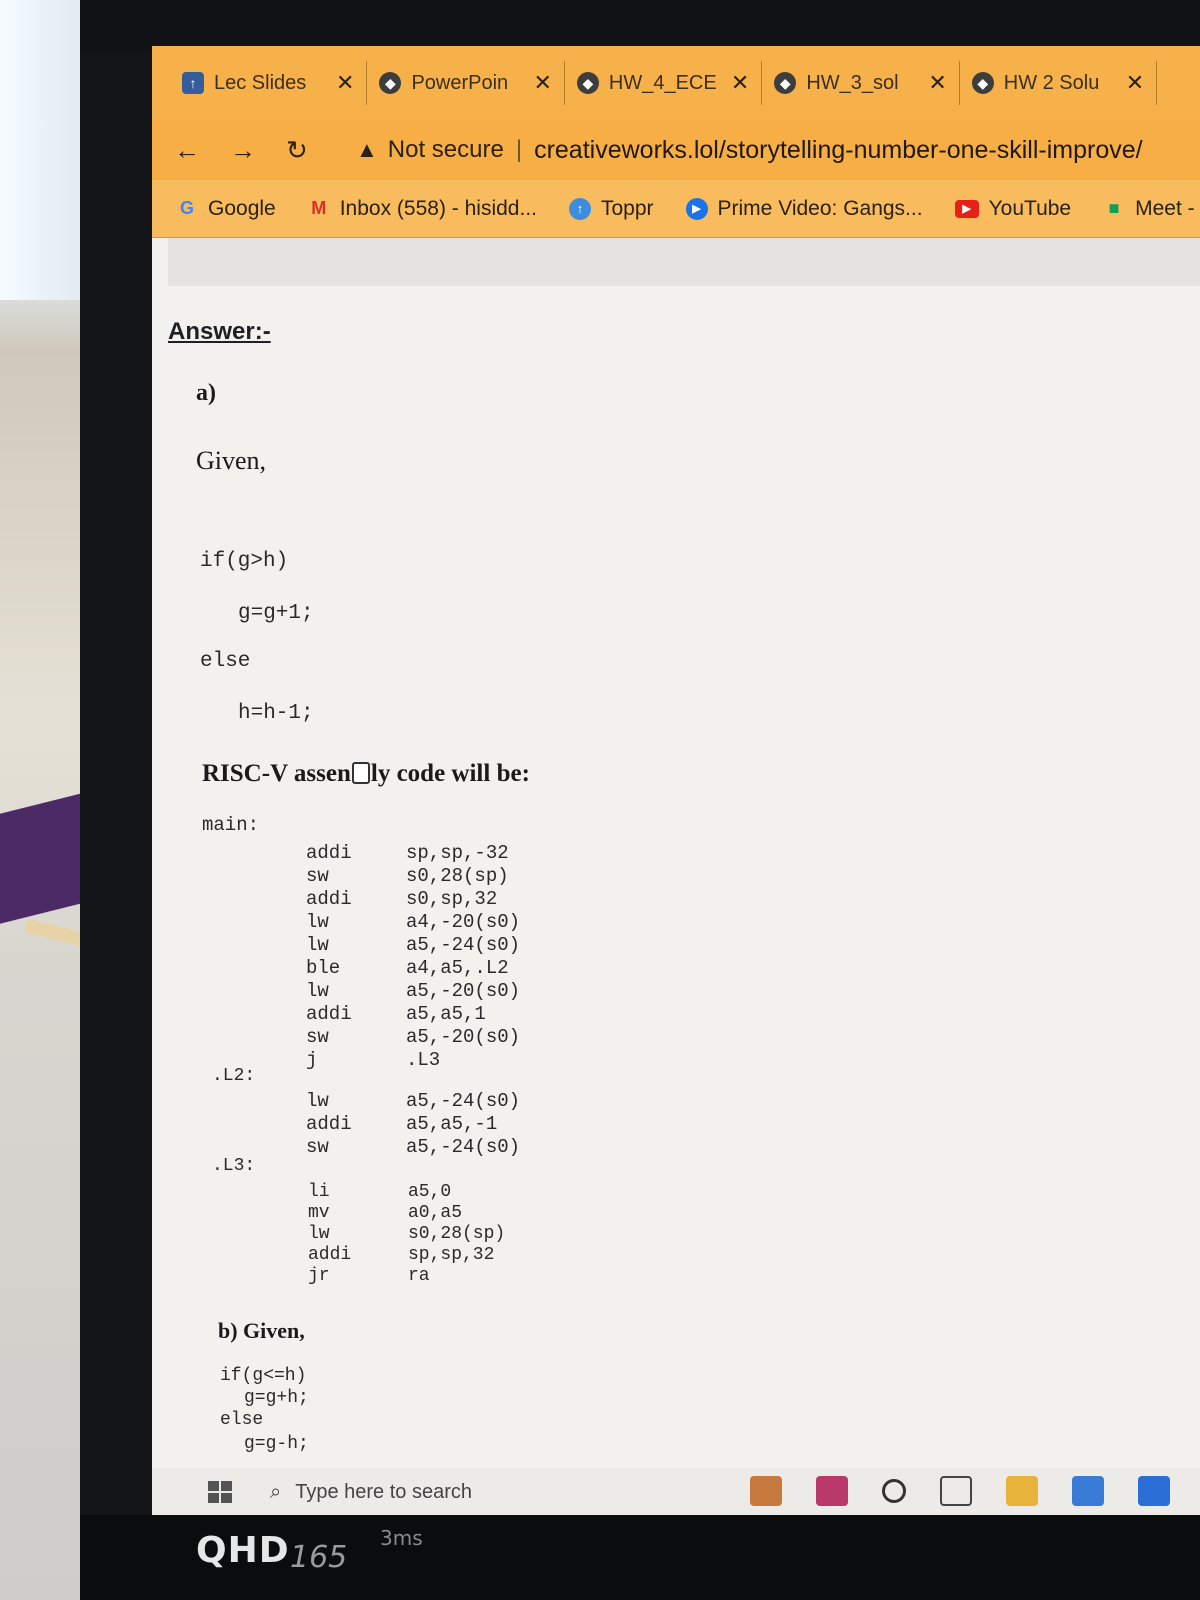 The height and width of the screenshot is (1600, 1200). Describe the element at coordinates (360, 773) in the screenshot. I see `mouse-cursor-icon` at that location.